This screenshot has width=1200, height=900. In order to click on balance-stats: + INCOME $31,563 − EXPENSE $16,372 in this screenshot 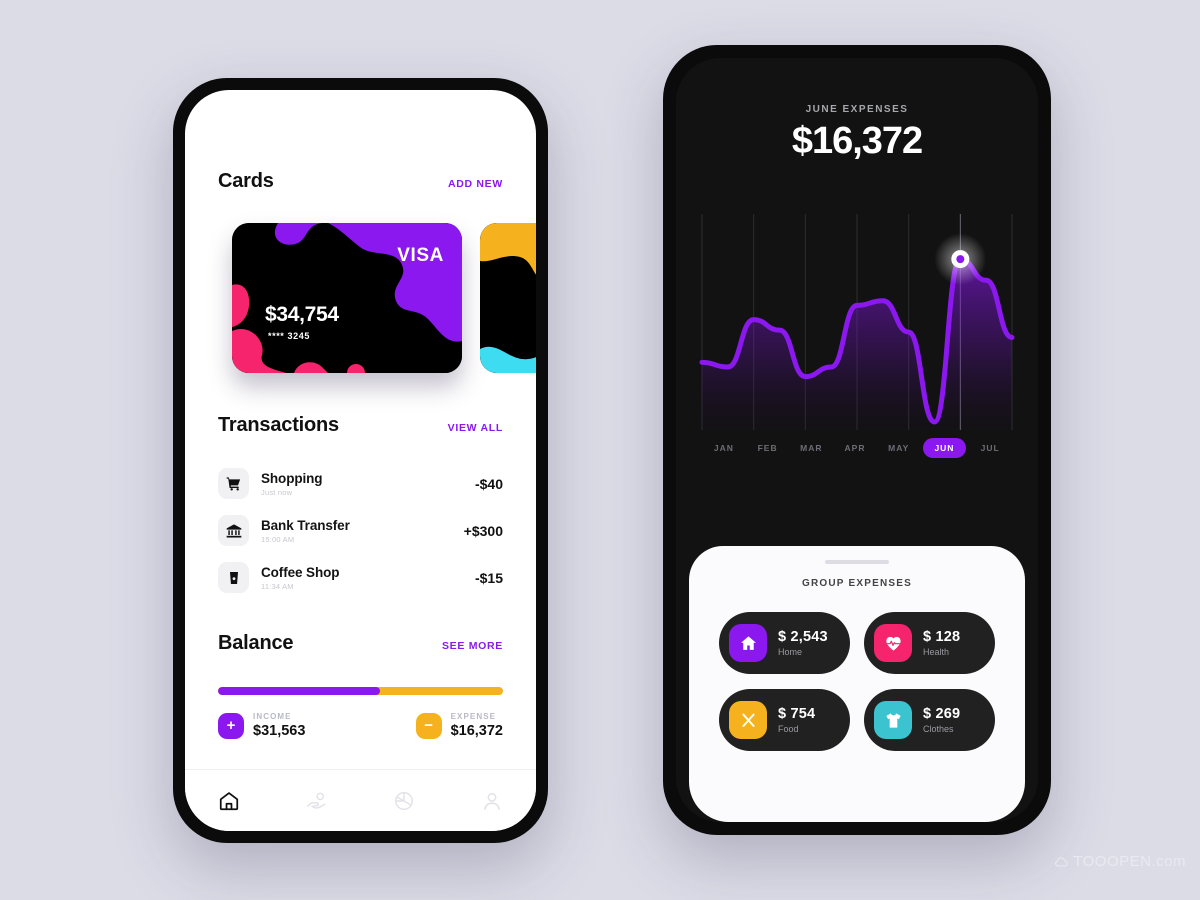, I will do `click(360, 725)`.